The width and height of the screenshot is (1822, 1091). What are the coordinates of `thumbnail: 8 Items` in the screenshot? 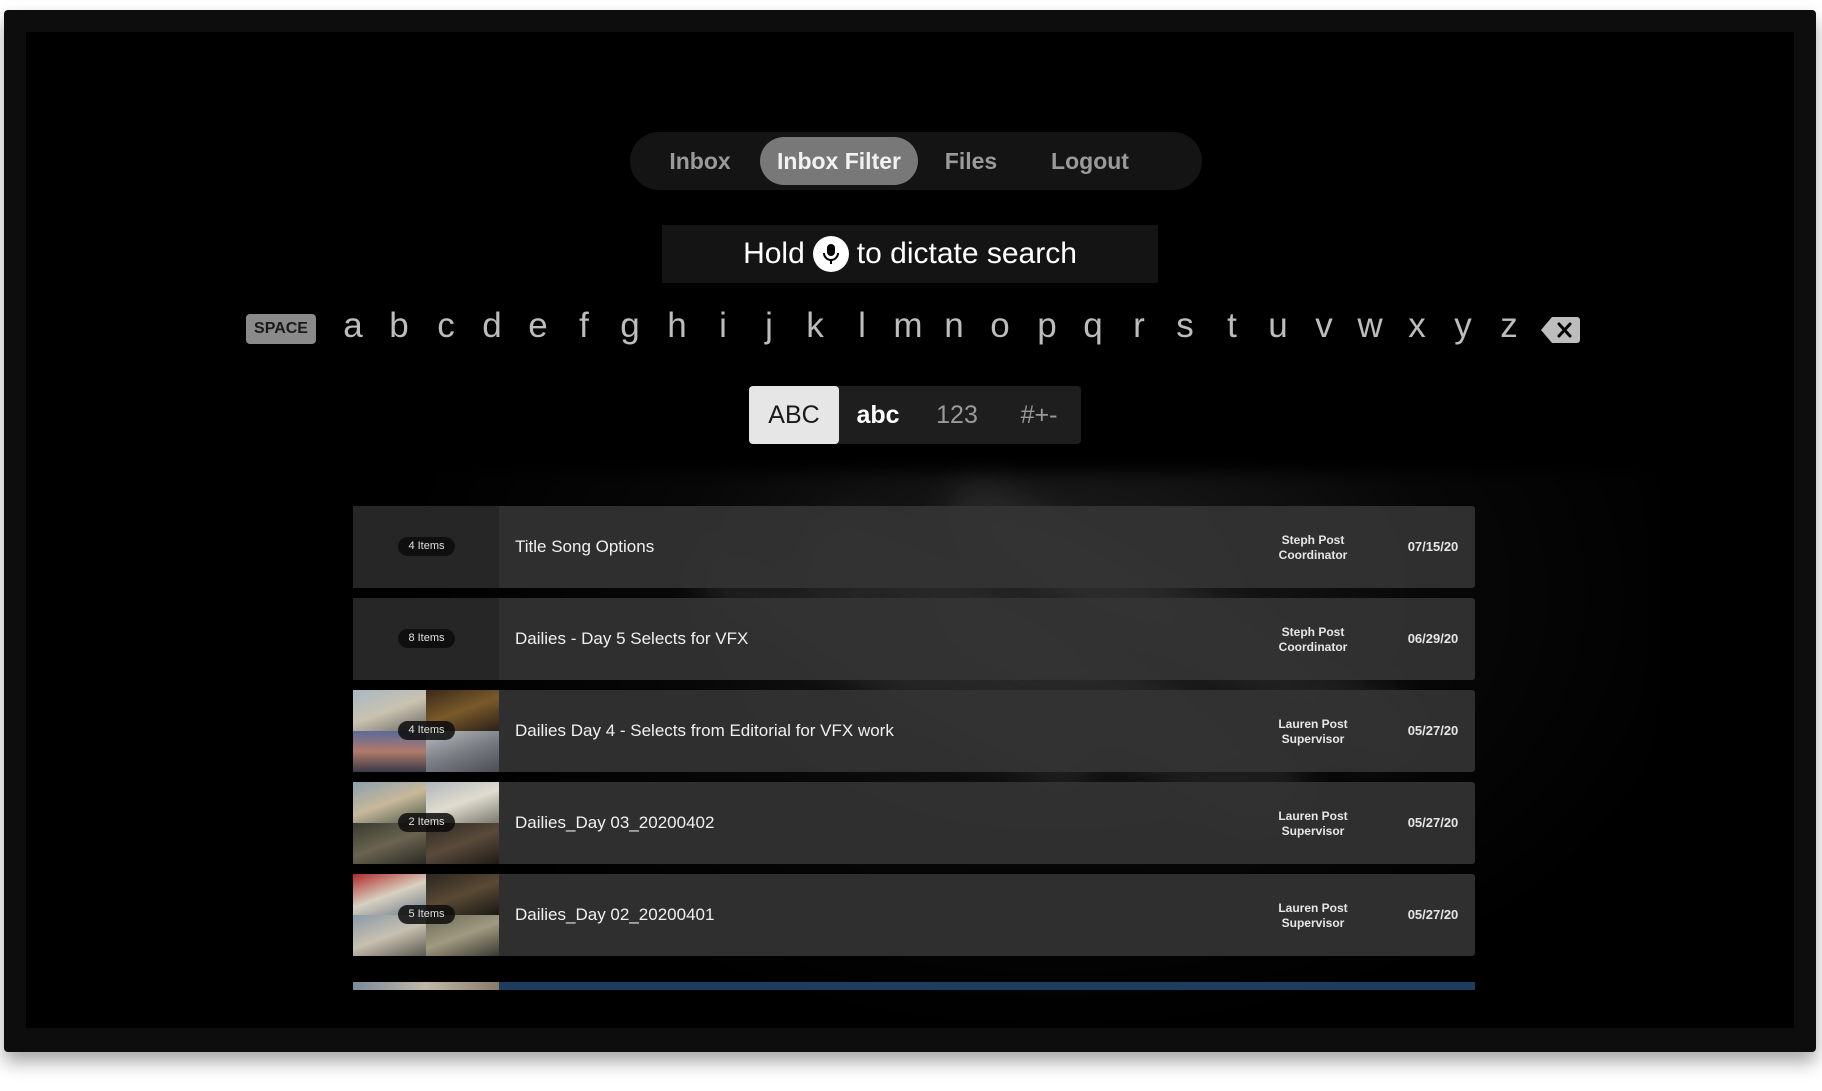 It's located at (426, 639).